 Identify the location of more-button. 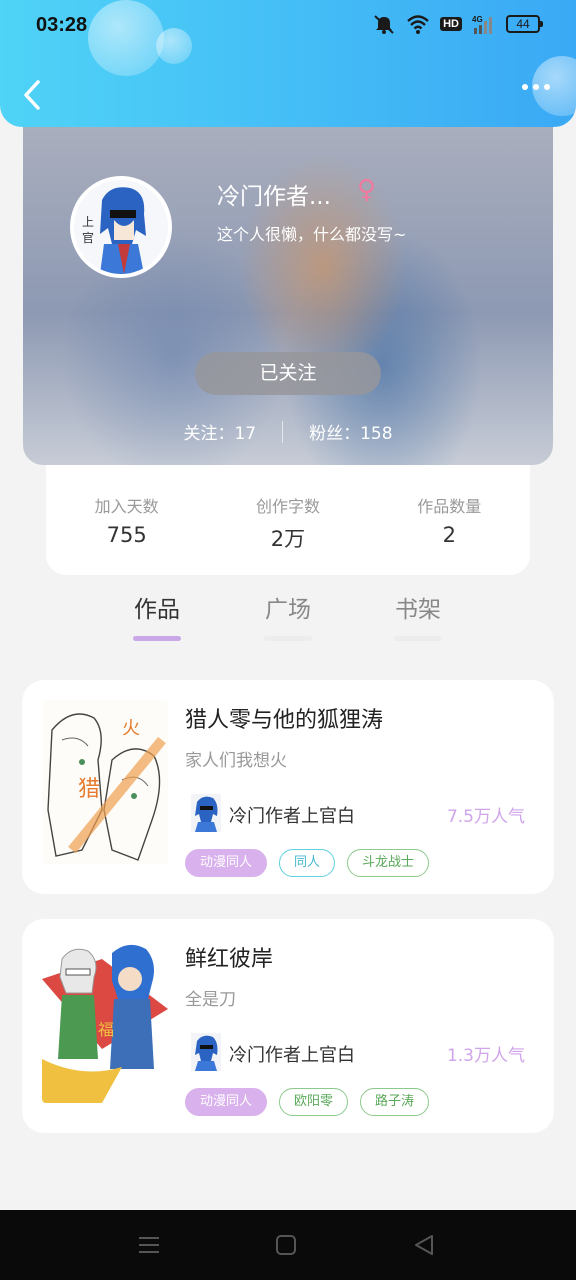
(536, 87).